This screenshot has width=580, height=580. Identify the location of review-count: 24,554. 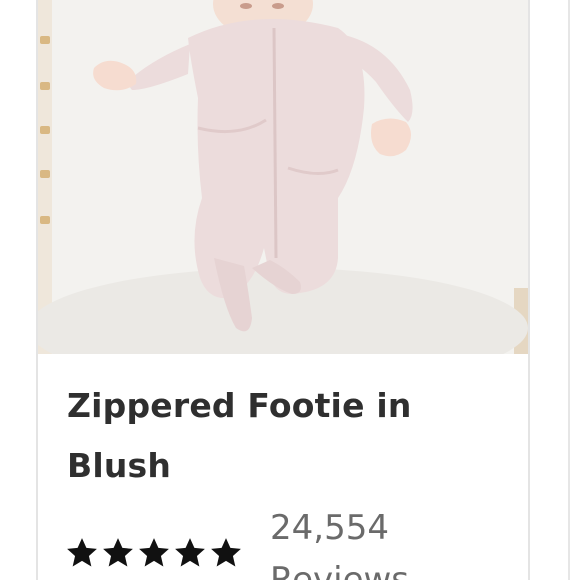
(329, 528).